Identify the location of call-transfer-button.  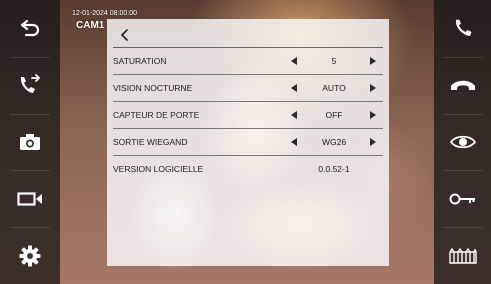
(30, 85).